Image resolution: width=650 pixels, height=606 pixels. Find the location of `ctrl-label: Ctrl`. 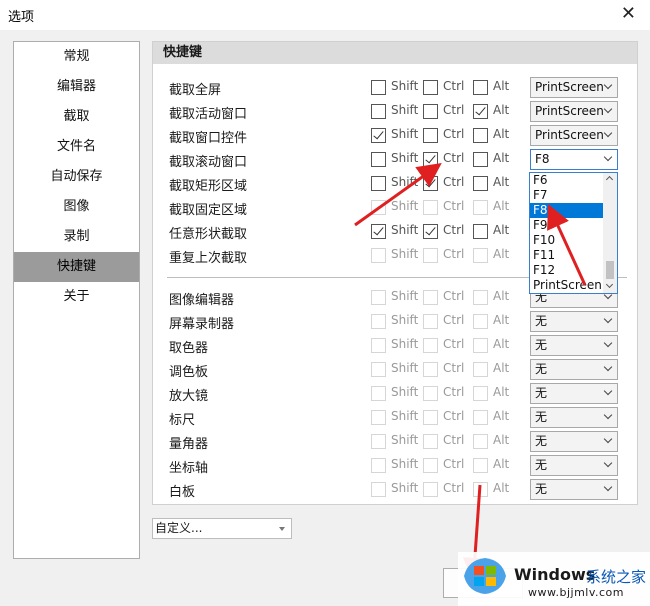

ctrl-label: Ctrl is located at coordinates (454, 158).